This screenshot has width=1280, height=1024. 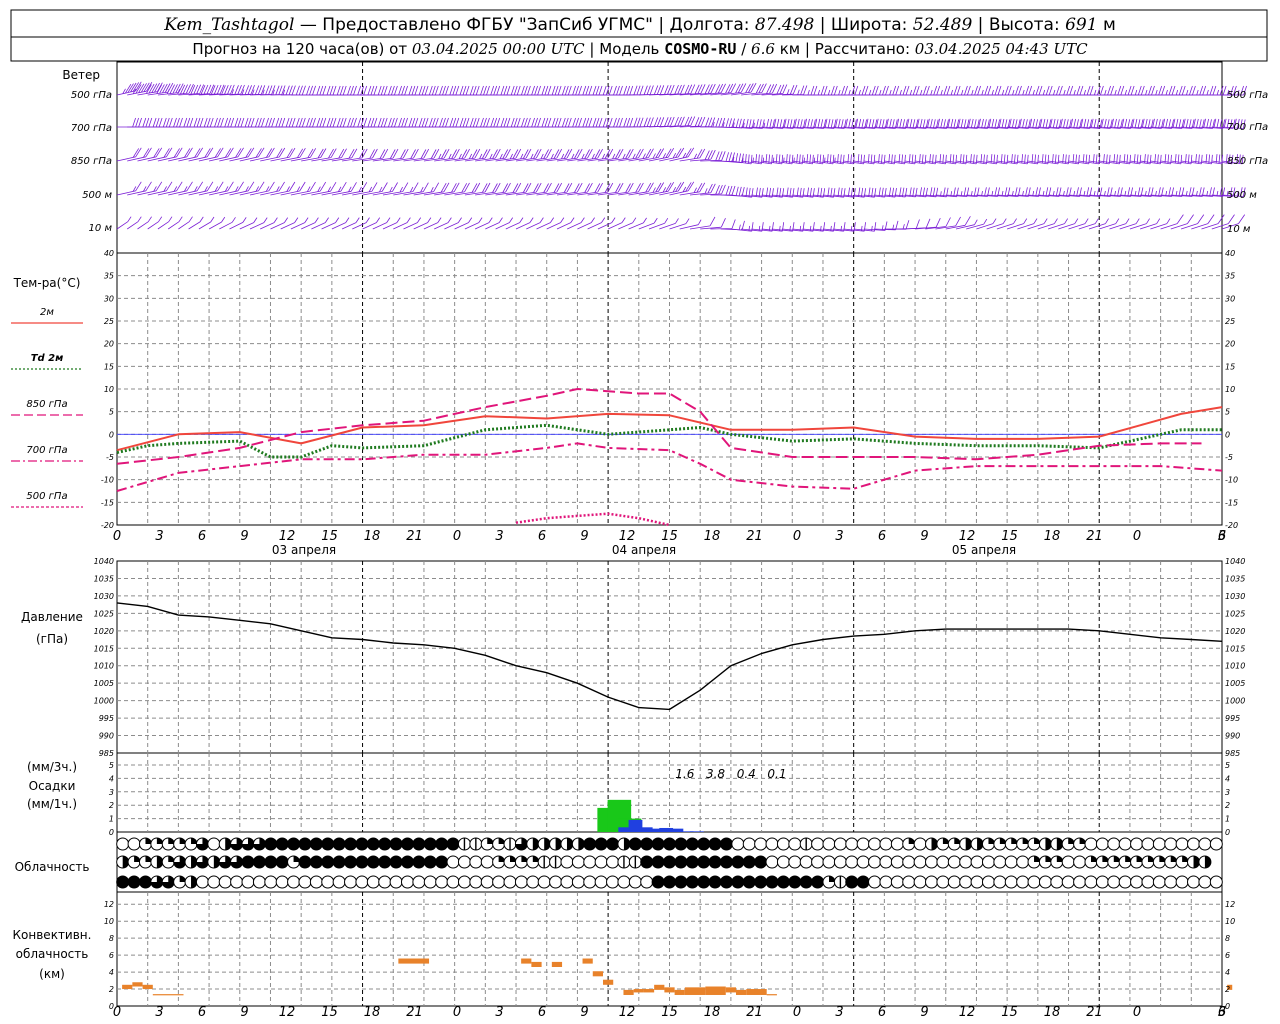 What do you see at coordinates (869, 25) in the screenshot?
I see `lat-label: Широта:` at bounding box center [869, 25].